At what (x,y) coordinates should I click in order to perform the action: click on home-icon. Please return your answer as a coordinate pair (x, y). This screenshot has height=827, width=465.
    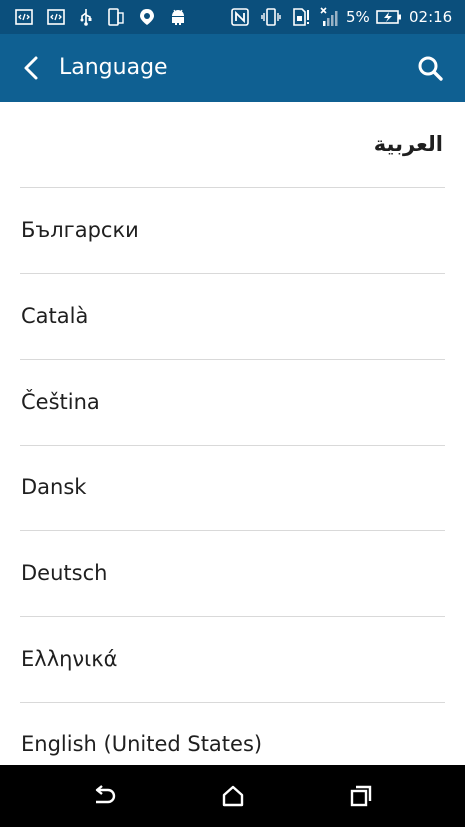
    Looking at the image, I should click on (233, 796).